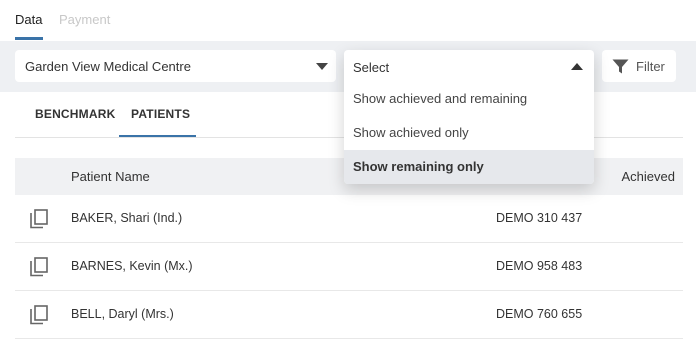  What do you see at coordinates (539, 218) in the screenshot?
I see `patient-id: DEMO 310 437` at bounding box center [539, 218].